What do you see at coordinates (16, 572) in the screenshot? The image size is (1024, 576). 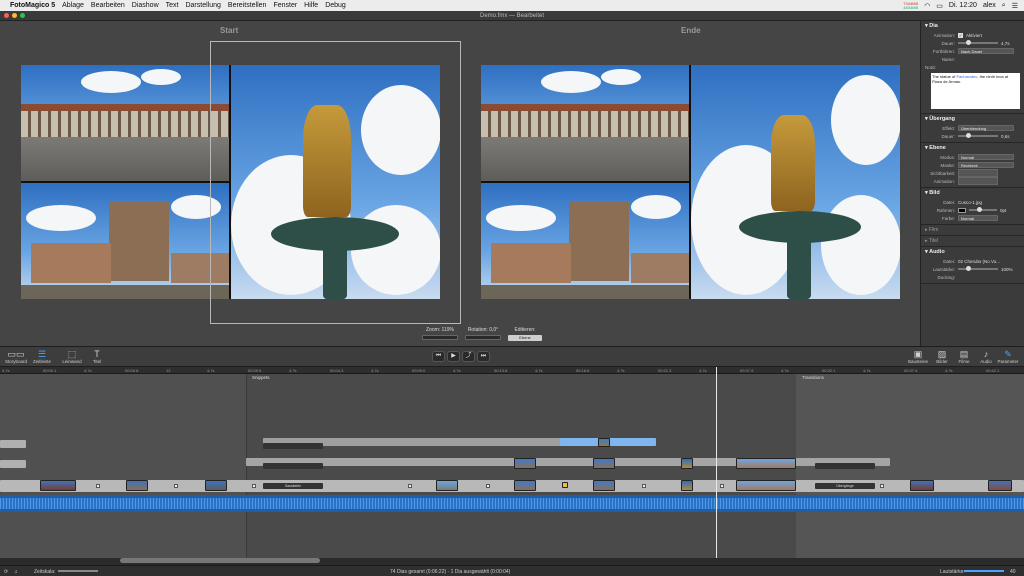 I see `music-note-icon: ♫` at bounding box center [16, 572].